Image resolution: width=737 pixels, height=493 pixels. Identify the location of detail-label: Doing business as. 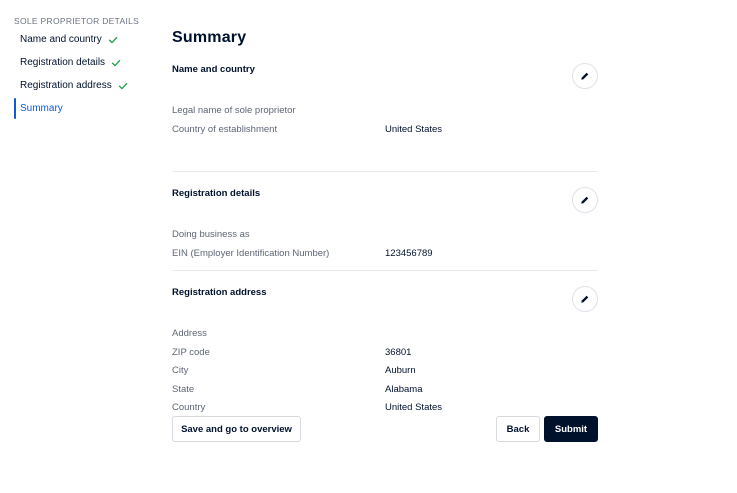
(211, 234).